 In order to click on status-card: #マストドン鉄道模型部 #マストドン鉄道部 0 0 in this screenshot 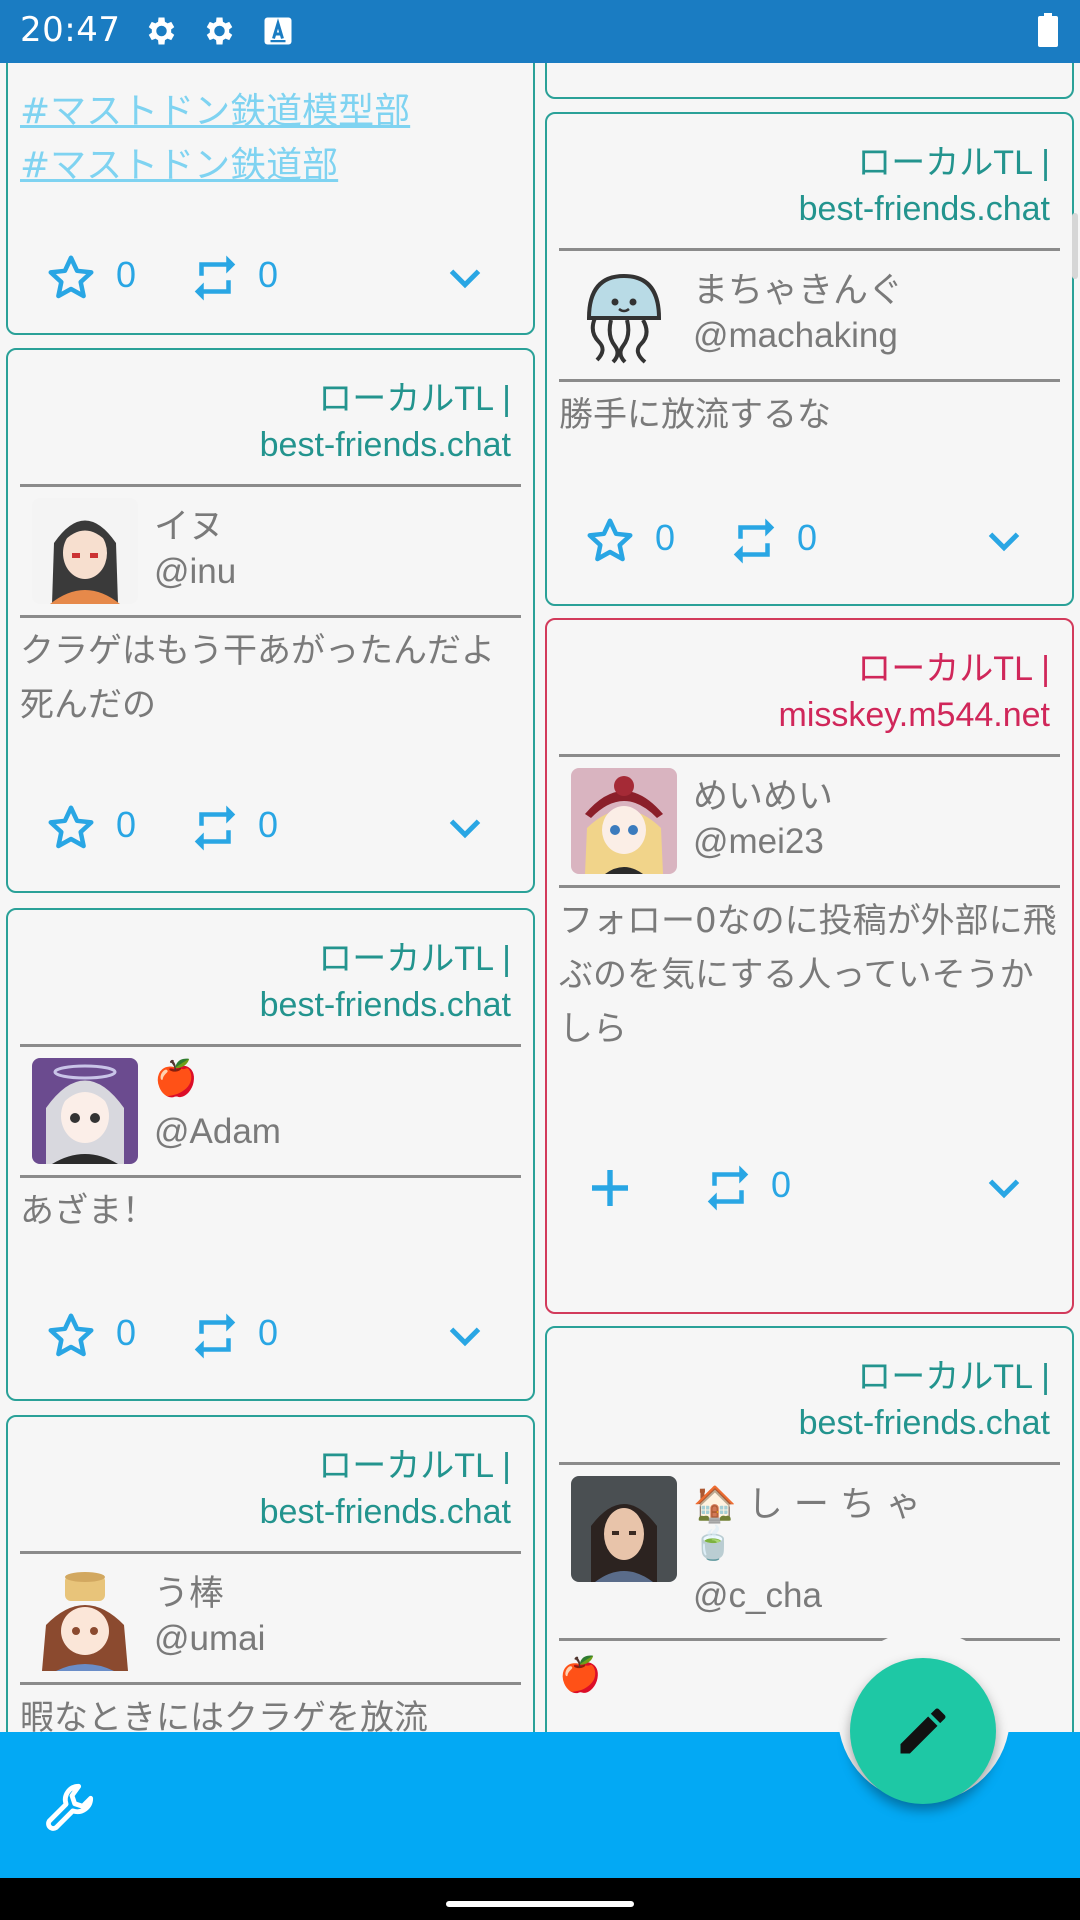, I will do `click(270, 199)`.